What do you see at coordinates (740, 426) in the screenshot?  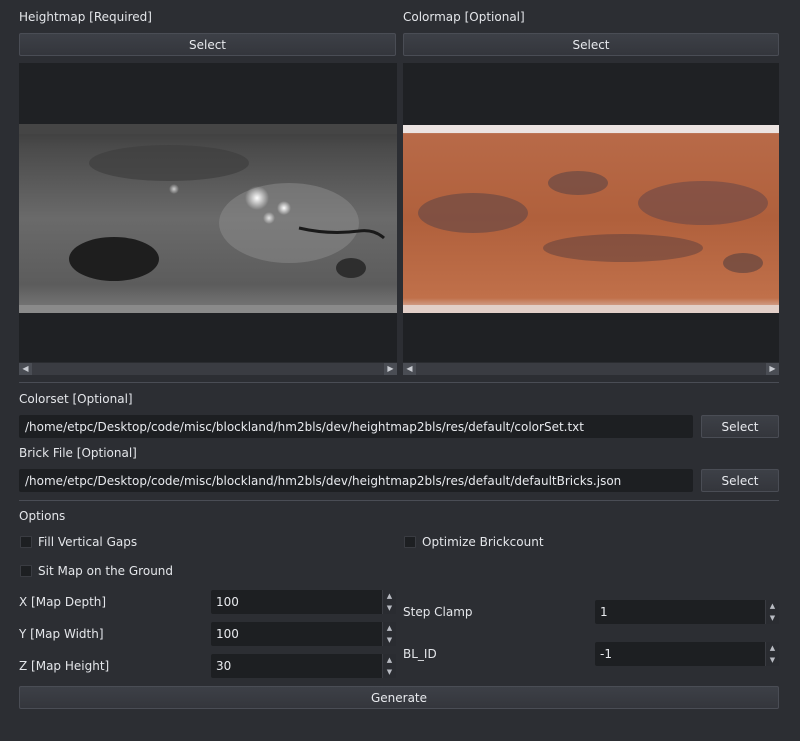 I see `colorset-select-button: Select` at bounding box center [740, 426].